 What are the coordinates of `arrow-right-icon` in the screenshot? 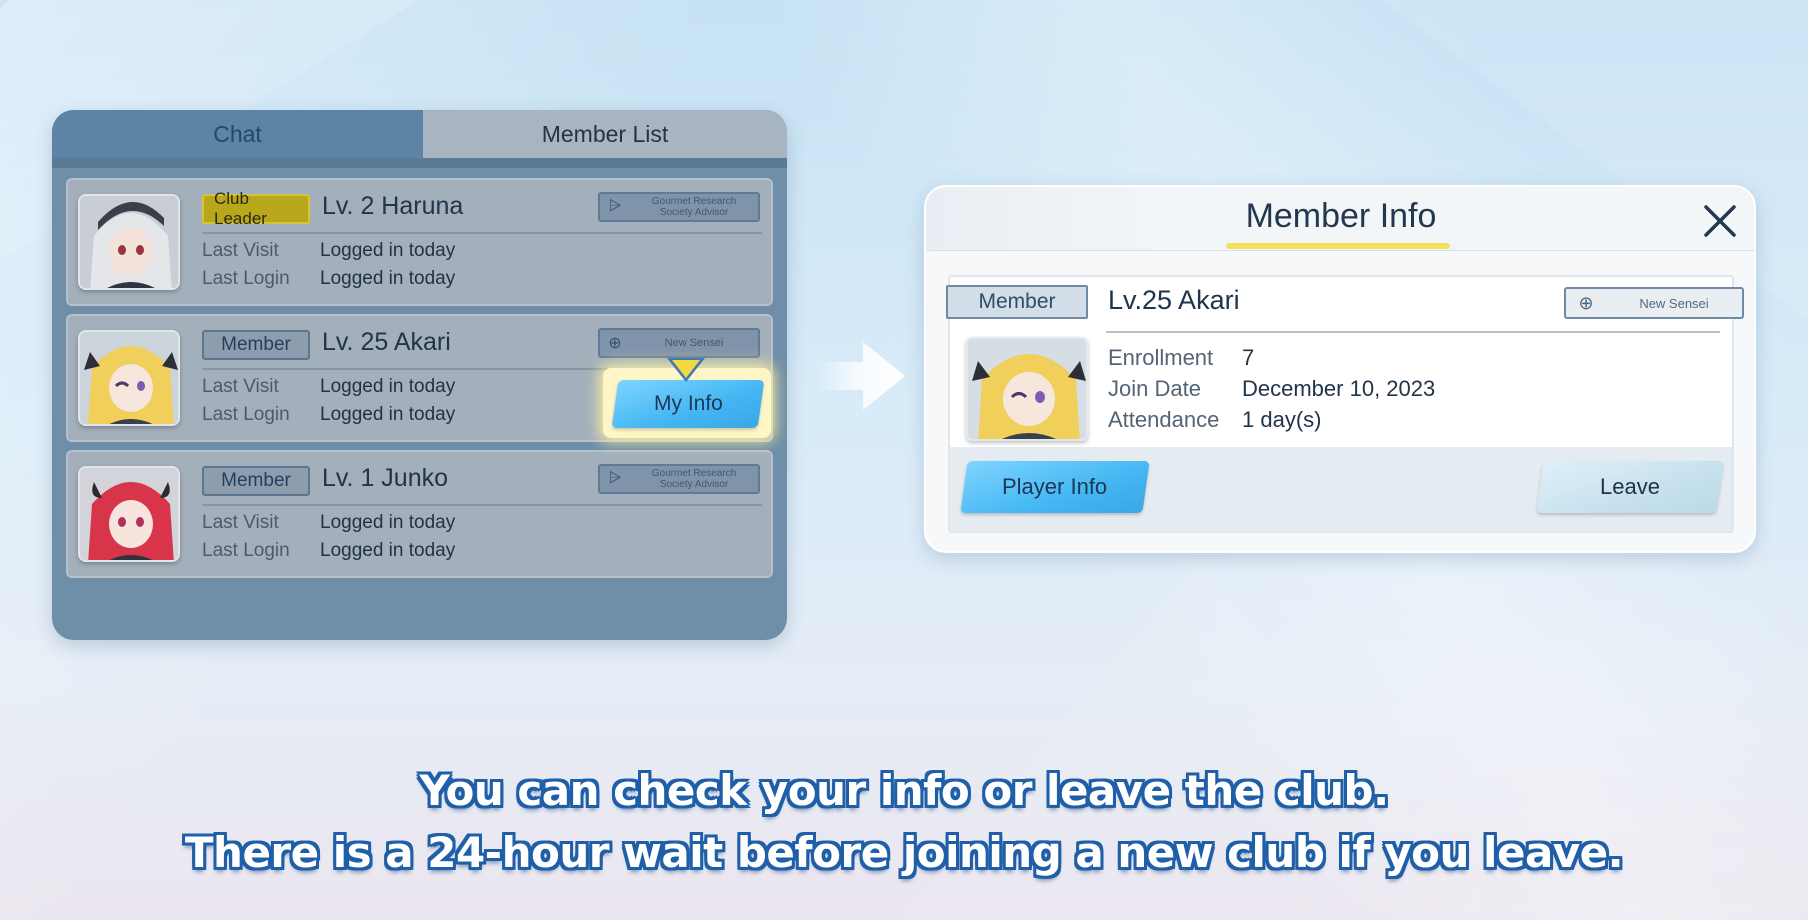 It's located at (860, 376).